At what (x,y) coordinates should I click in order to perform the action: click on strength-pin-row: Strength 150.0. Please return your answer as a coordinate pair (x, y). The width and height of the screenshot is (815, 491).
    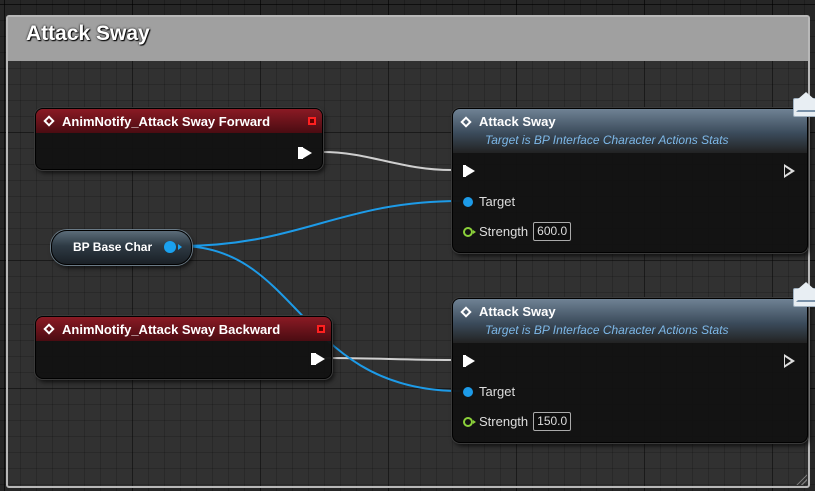
    Looking at the image, I should click on (517, 421).